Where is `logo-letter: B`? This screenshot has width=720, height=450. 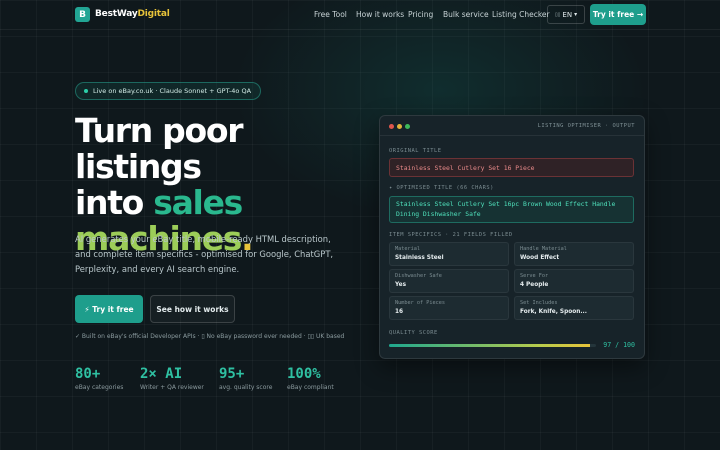
logo-letter: B is located at coordinates (82, 14).